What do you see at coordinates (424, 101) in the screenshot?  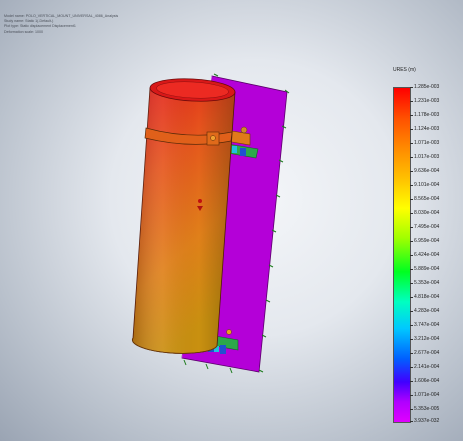 I see `legend-label: 1.231e-003` at bounding box center [424, 101].